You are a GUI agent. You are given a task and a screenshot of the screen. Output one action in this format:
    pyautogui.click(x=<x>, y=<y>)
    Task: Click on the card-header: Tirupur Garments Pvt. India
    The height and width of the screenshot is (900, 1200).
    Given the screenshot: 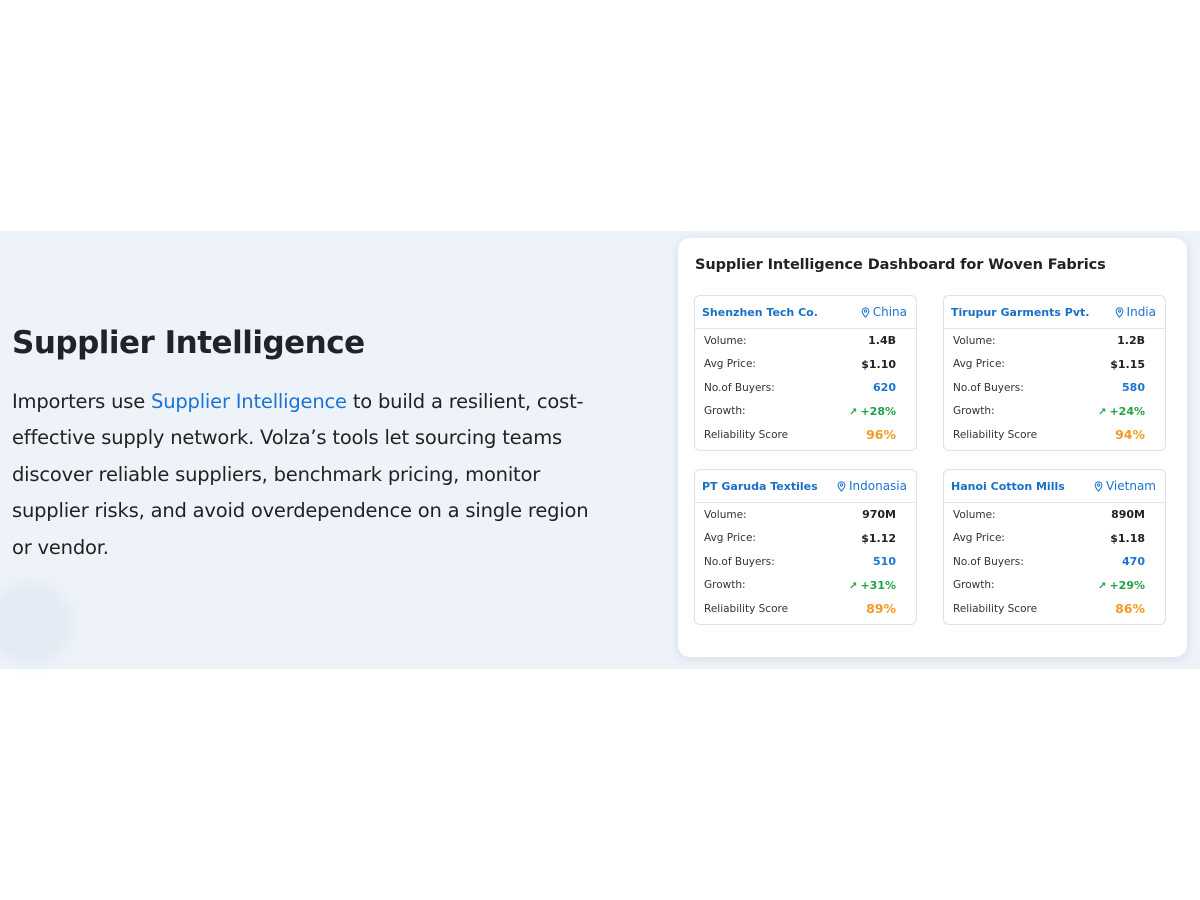 What is the action you would take?
    pyautogui.click(x=1054, y=312)
    